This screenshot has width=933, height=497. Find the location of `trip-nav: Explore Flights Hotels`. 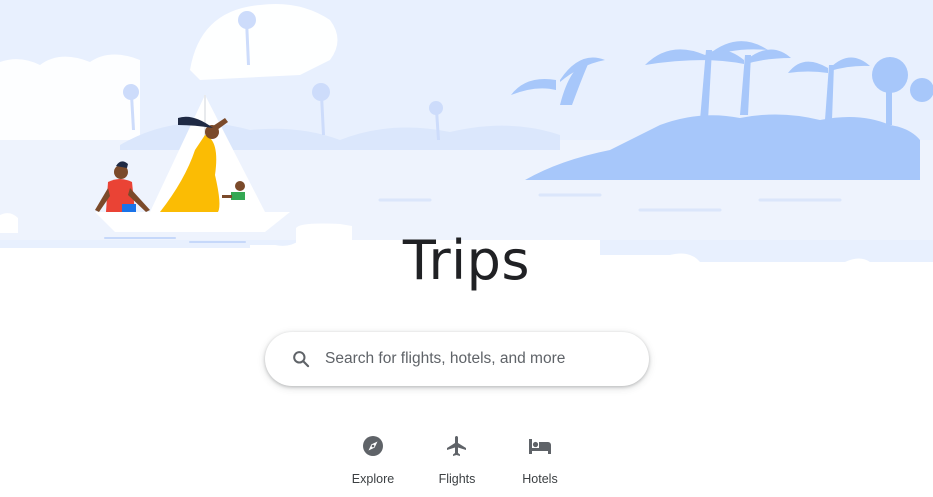

trip-nav: Explore Flights Hotels is located at coordinates (466, 464).